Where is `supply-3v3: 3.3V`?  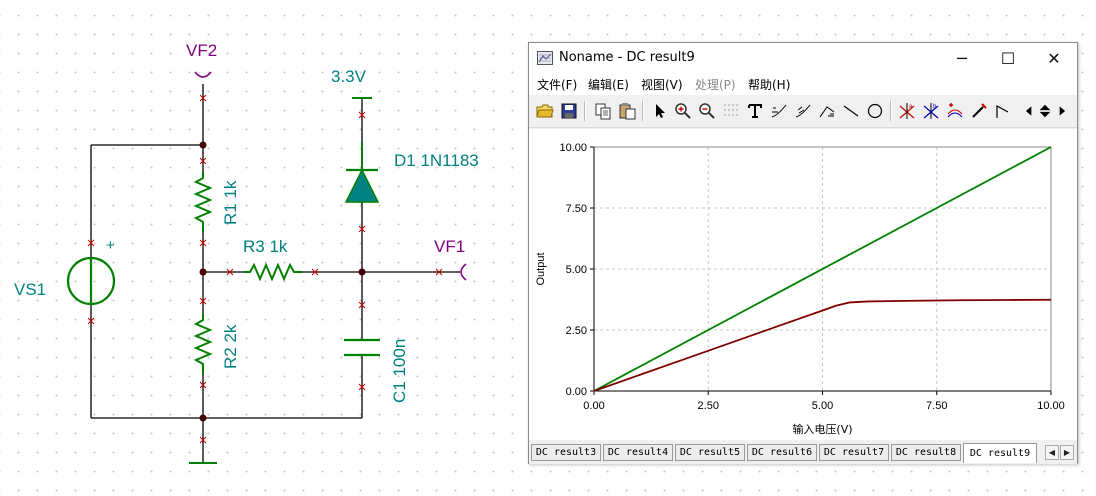 supply-3v3: 3.3V is located at coordinates (351, 83).